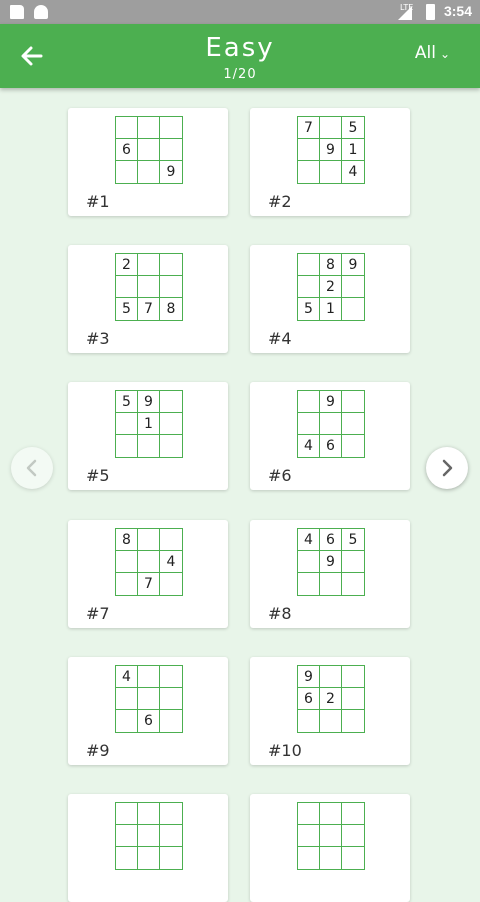  I want to click on filter-dropdown: All ⌄, so click(432, 53).